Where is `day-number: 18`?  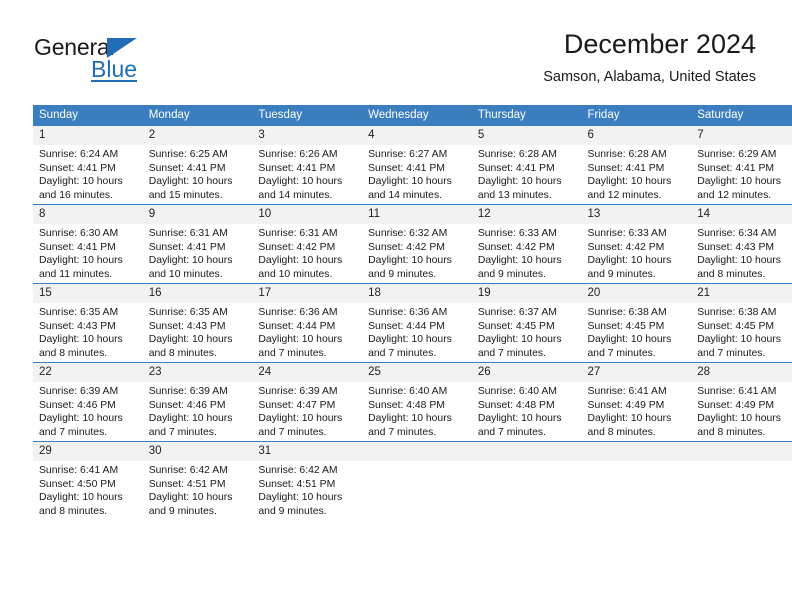 day-number: 18 is located at coordinates (417, 293).